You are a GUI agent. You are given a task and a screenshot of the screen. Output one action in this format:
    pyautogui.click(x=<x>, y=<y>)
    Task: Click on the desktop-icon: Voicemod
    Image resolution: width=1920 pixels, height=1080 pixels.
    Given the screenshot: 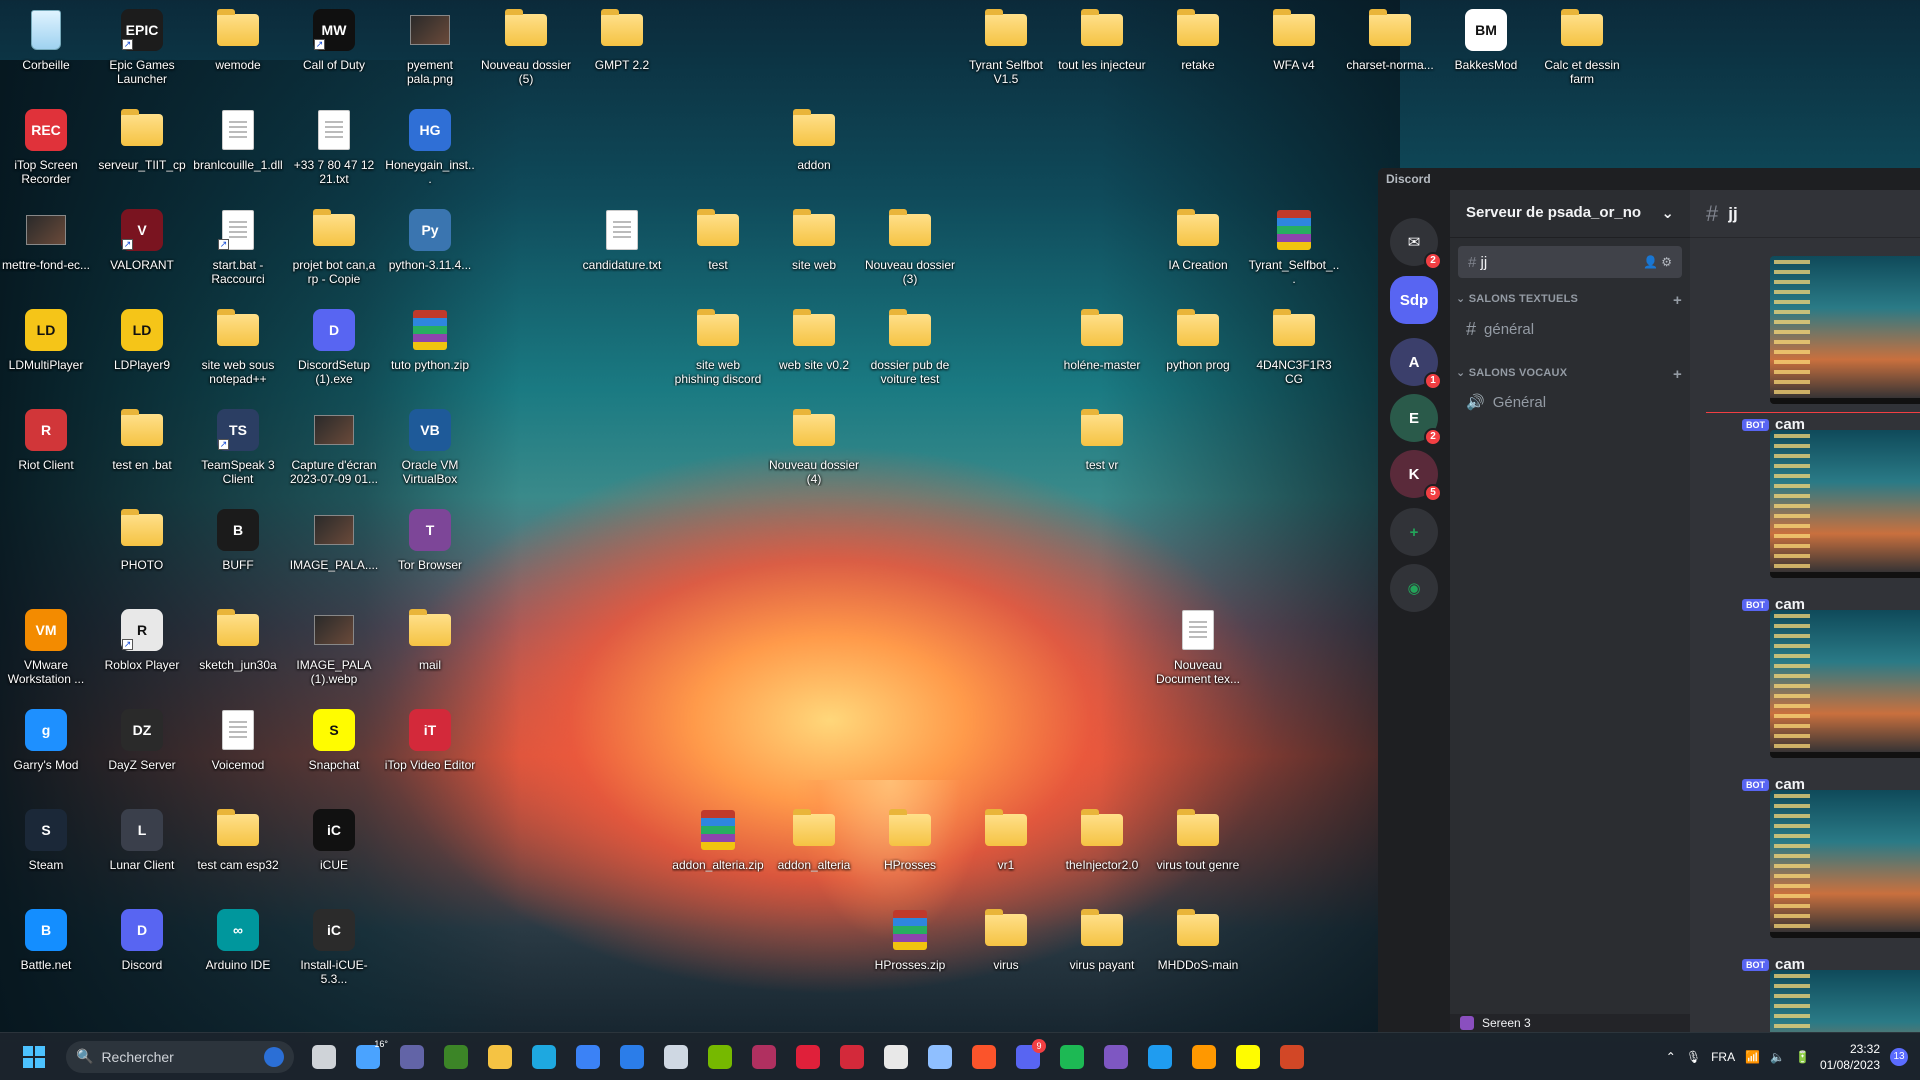 What is the action you would take?
    pyautogui.click(x=238, y=740)
    